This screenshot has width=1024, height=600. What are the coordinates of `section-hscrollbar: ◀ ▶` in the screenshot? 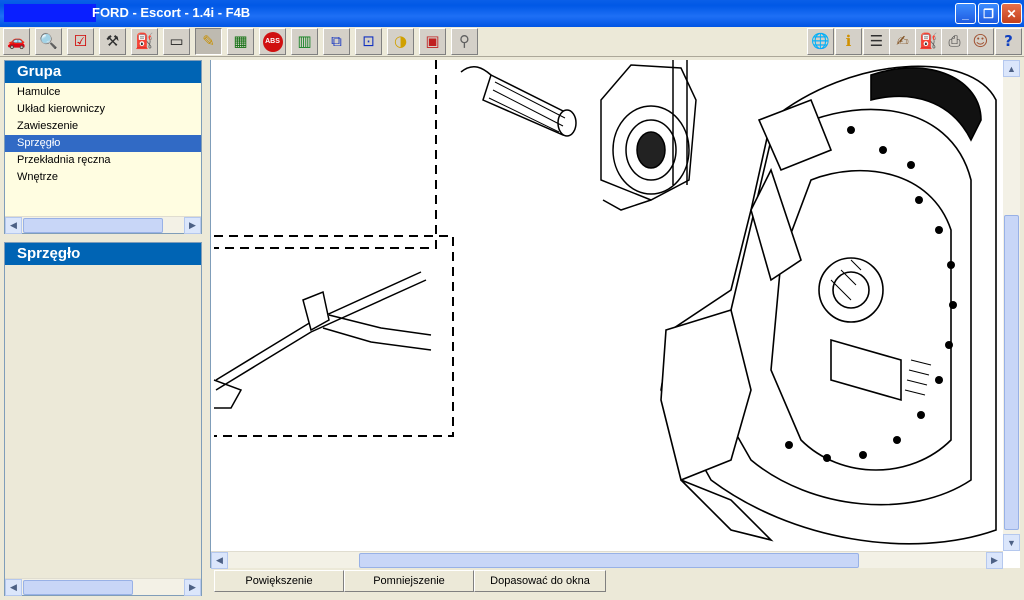 It's located at (103, 587).